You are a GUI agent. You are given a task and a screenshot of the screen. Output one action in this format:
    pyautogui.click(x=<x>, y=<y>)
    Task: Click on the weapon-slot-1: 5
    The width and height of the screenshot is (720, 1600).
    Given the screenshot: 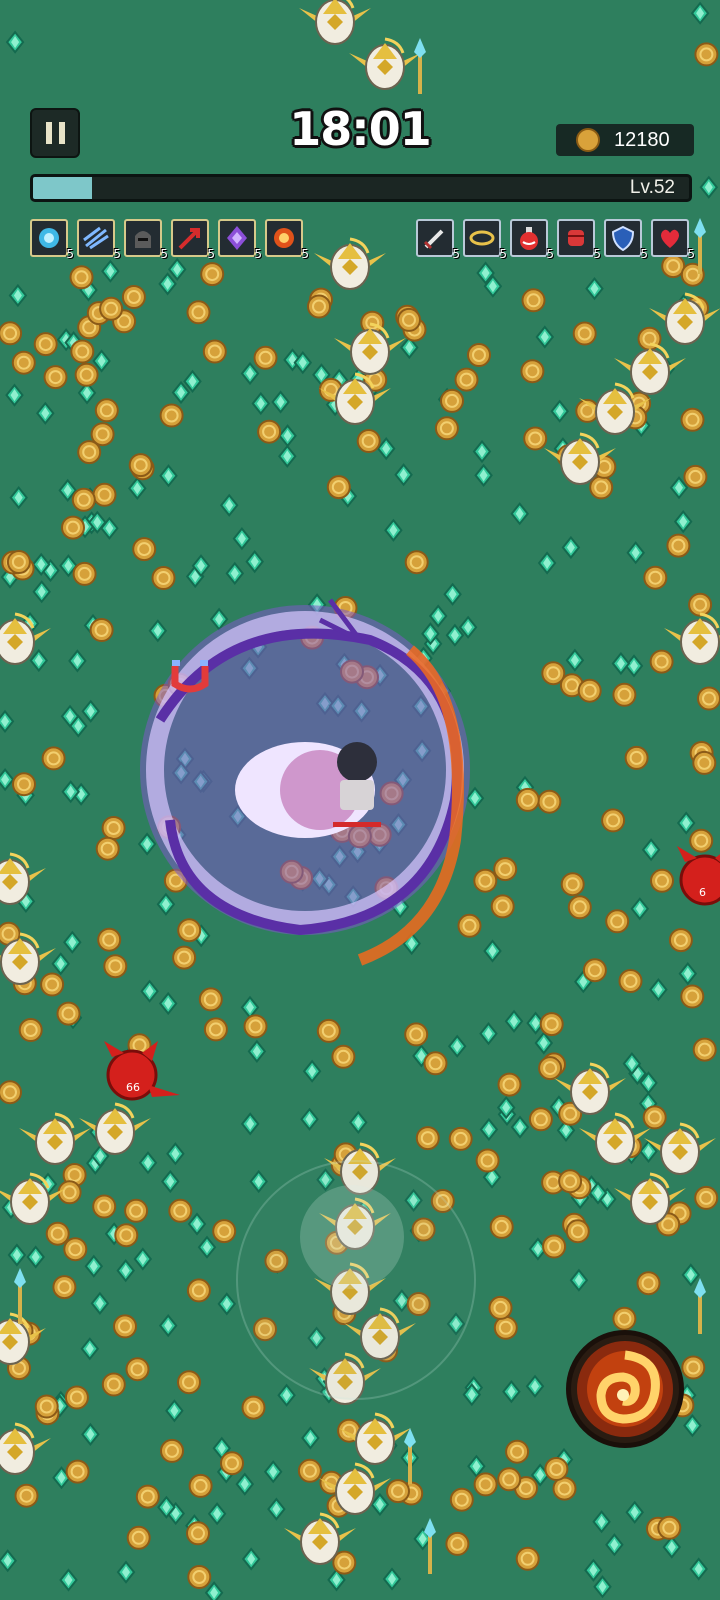 What is the action you would take?
    pyautogui.click(x=52, y=240)
    